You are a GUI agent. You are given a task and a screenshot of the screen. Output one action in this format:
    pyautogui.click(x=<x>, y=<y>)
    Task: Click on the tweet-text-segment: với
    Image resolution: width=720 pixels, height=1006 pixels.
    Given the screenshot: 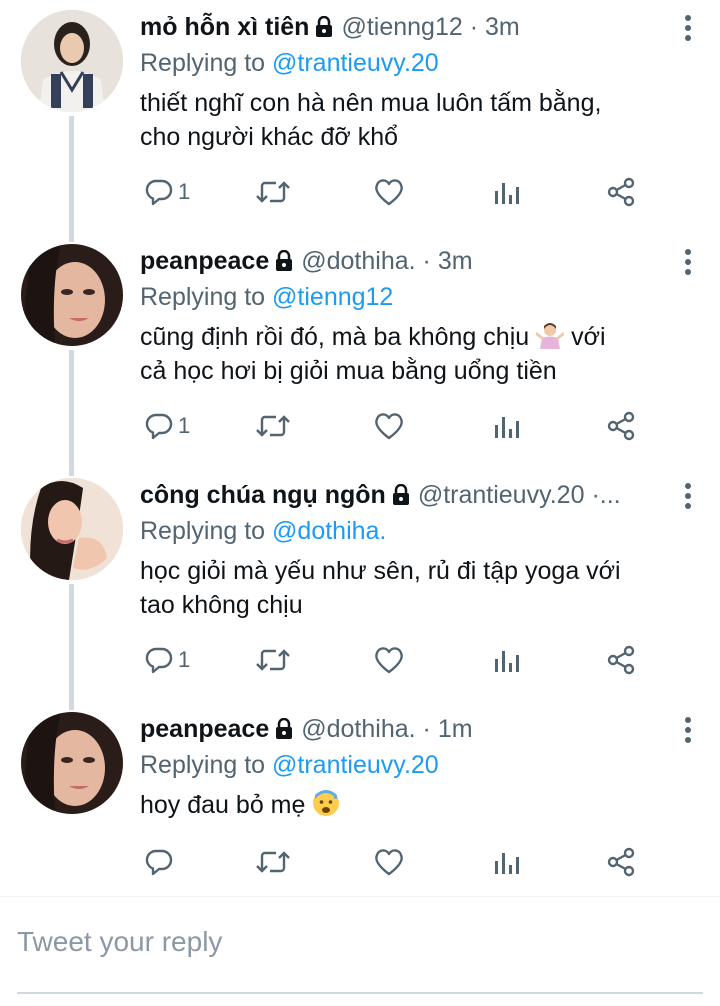 What is the action you would take?
    pyautogui.click(x=588, y=337)
    